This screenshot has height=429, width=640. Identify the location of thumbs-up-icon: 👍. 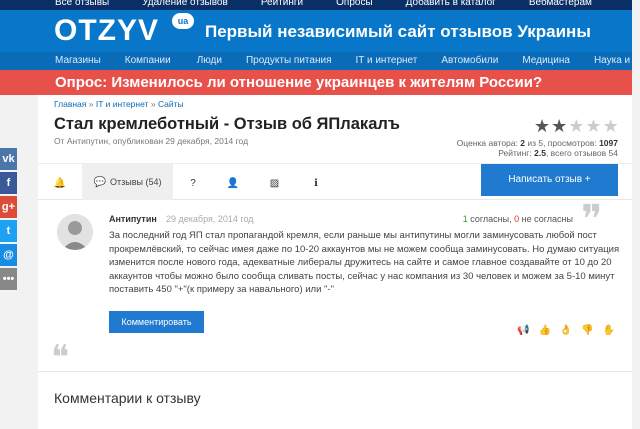
(544, 330).